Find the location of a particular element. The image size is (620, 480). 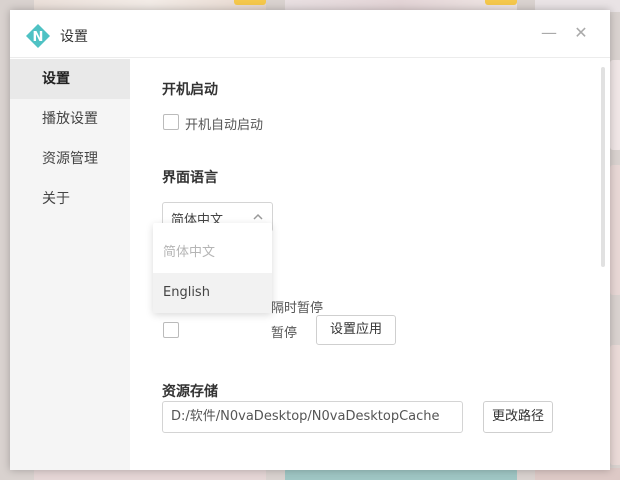

scrollbar is located at coordinates (603, 167).